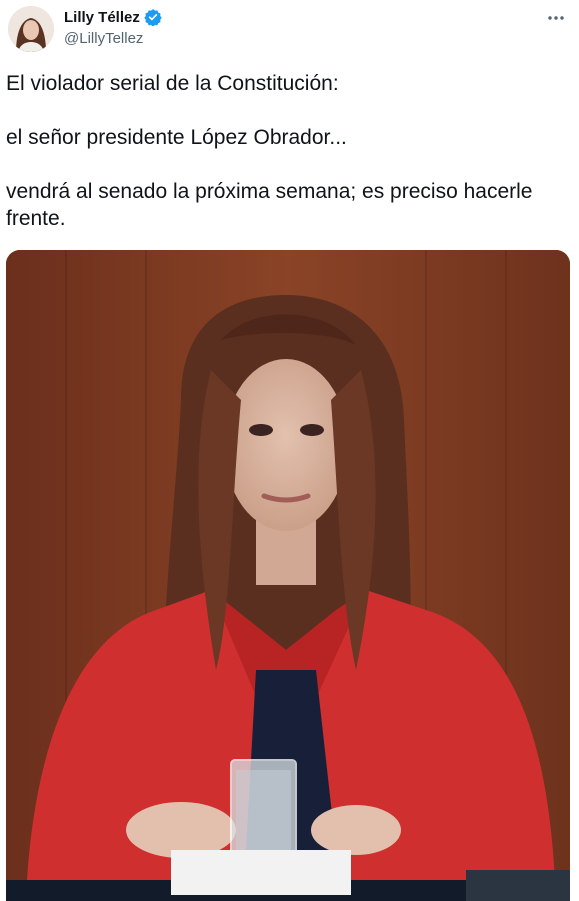  I want to click on author-name: Lilly Téllez, so click(102, 17).